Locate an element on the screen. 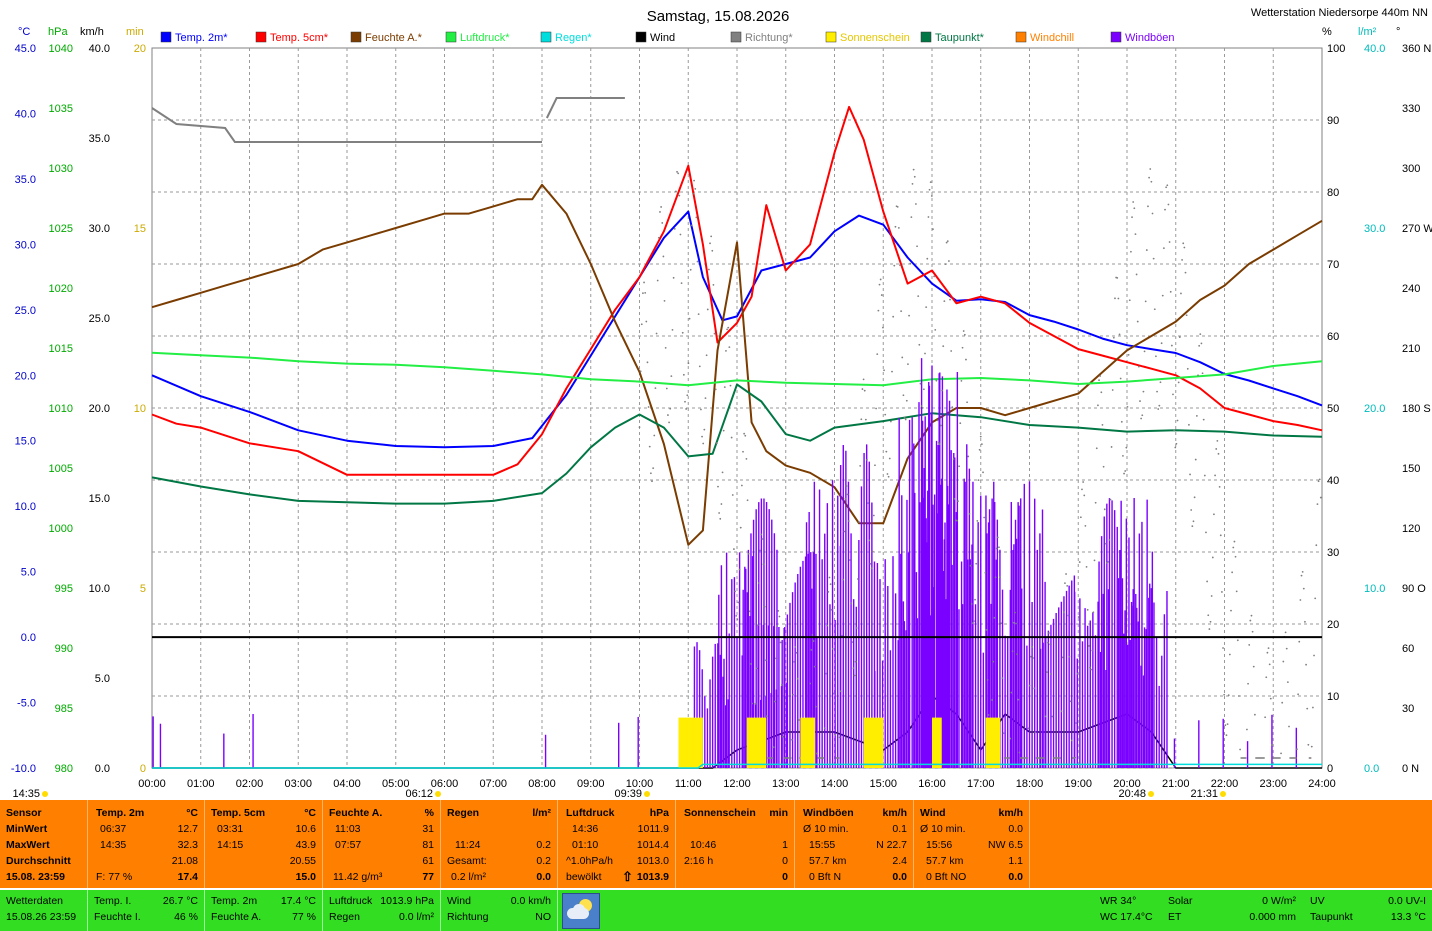 This screenshot has height=931, width=1432. unit-pct: % is located at coordinates (1327, 32).